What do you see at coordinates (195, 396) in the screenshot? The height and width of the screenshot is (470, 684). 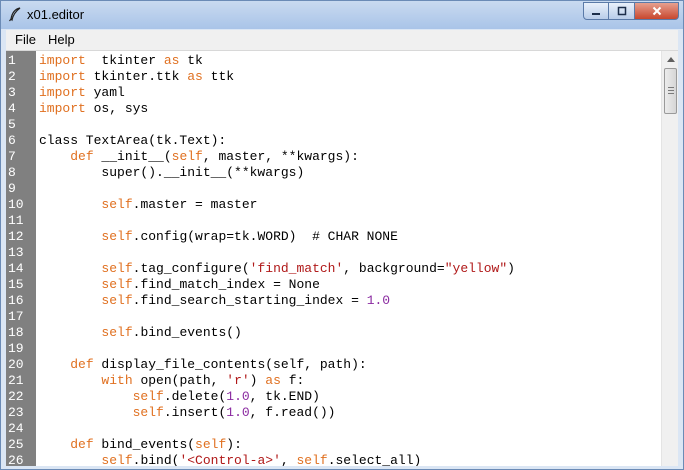 I see `code-token: .delete(` at bounding box center [195, 396].